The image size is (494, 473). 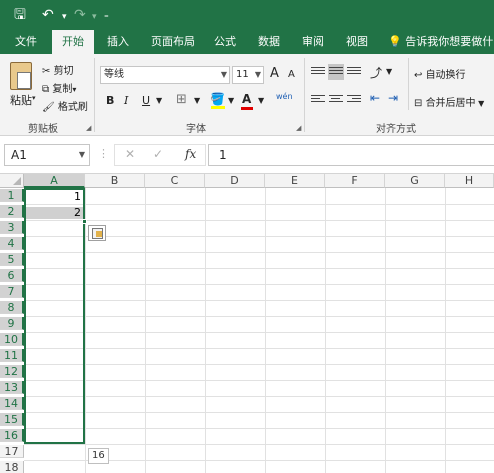 What do you see at coordinates (12, 339) in the screenshot?
I see `row-header-10: 10` at bounding box center [12, 339].